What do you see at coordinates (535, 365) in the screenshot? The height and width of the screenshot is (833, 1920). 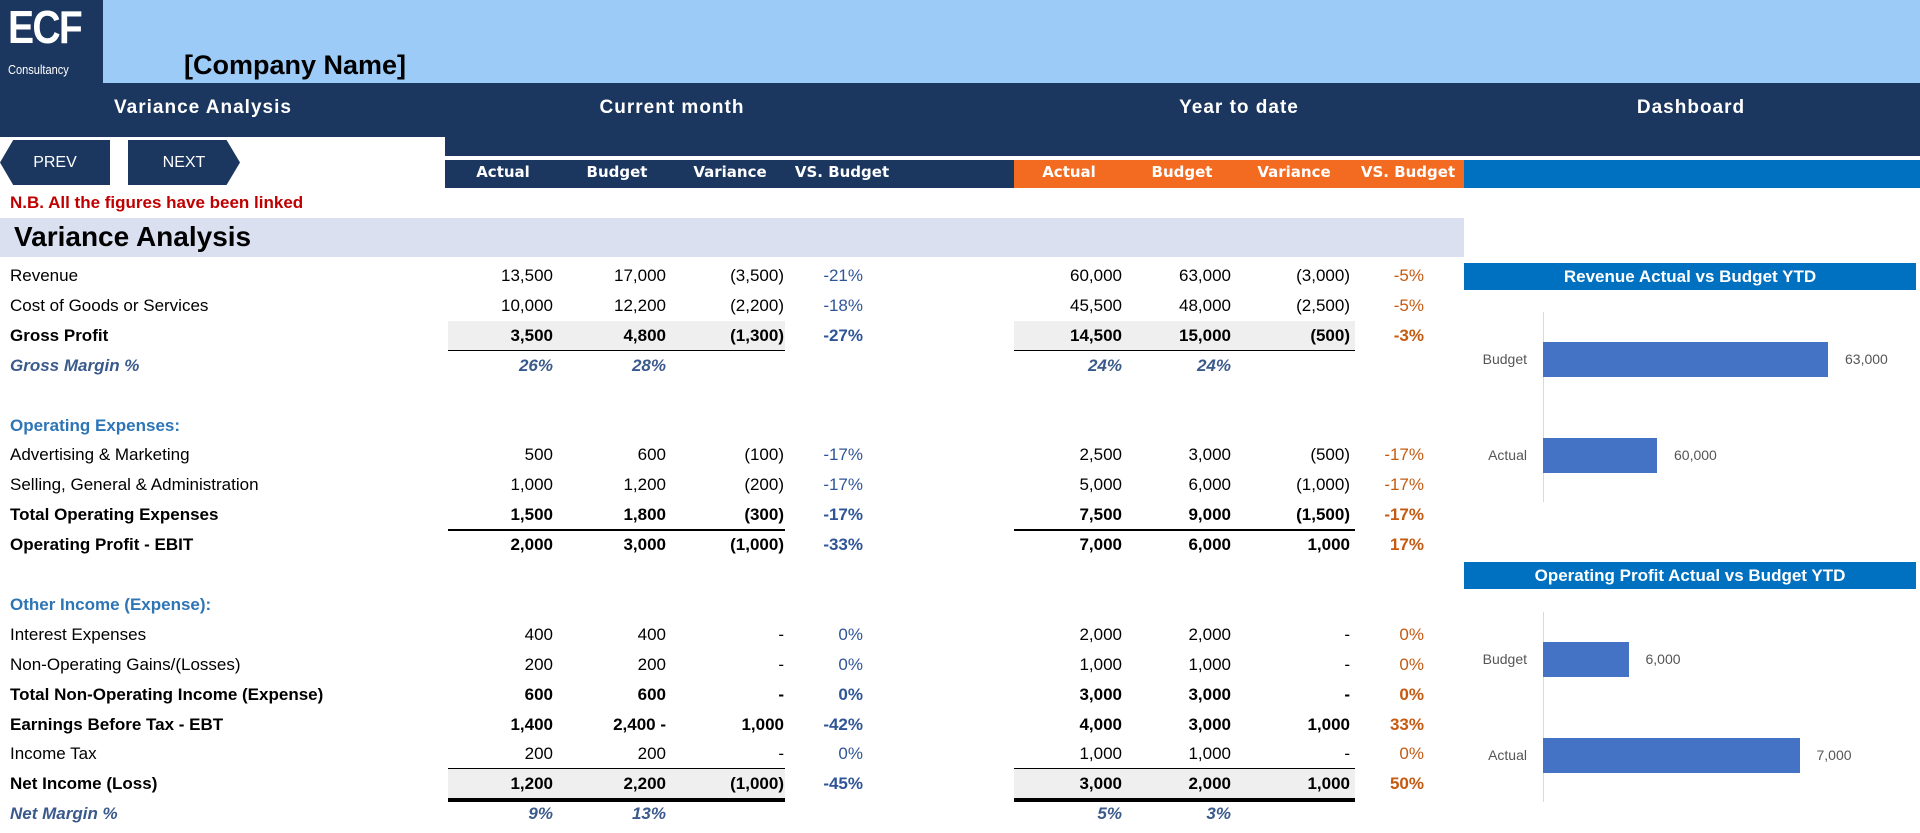 I see `cm-actual-cell: 26%` at bounding box center [535, 365].